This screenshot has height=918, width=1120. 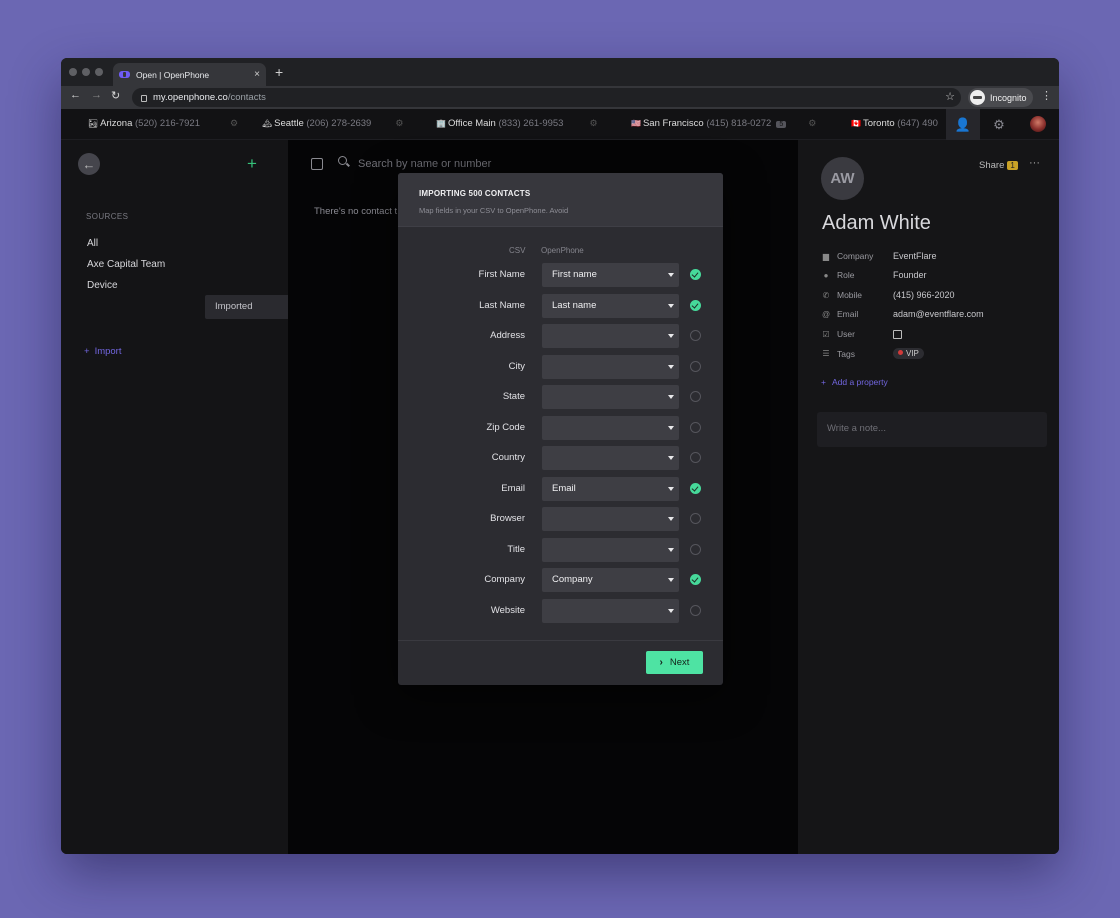 I want to click on phone-name: Office Main, so click(x=471, y=123).